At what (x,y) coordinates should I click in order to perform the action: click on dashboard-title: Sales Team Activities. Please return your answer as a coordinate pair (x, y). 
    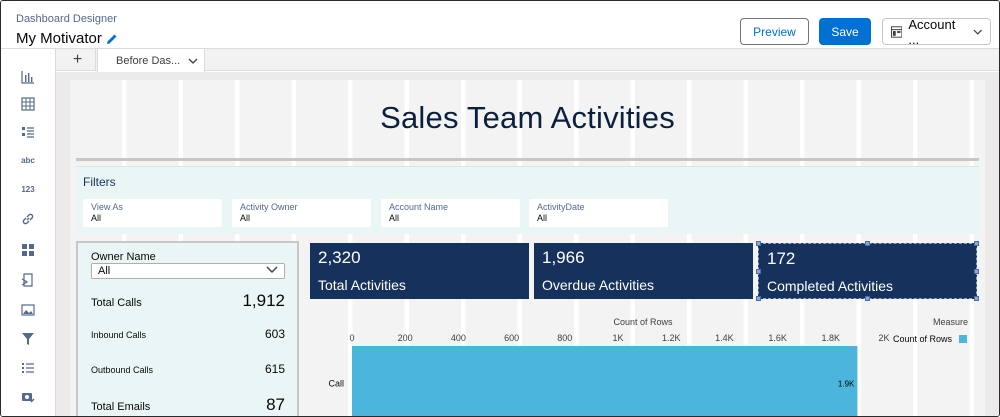
    Looking at the image, I should click on (527, 117).